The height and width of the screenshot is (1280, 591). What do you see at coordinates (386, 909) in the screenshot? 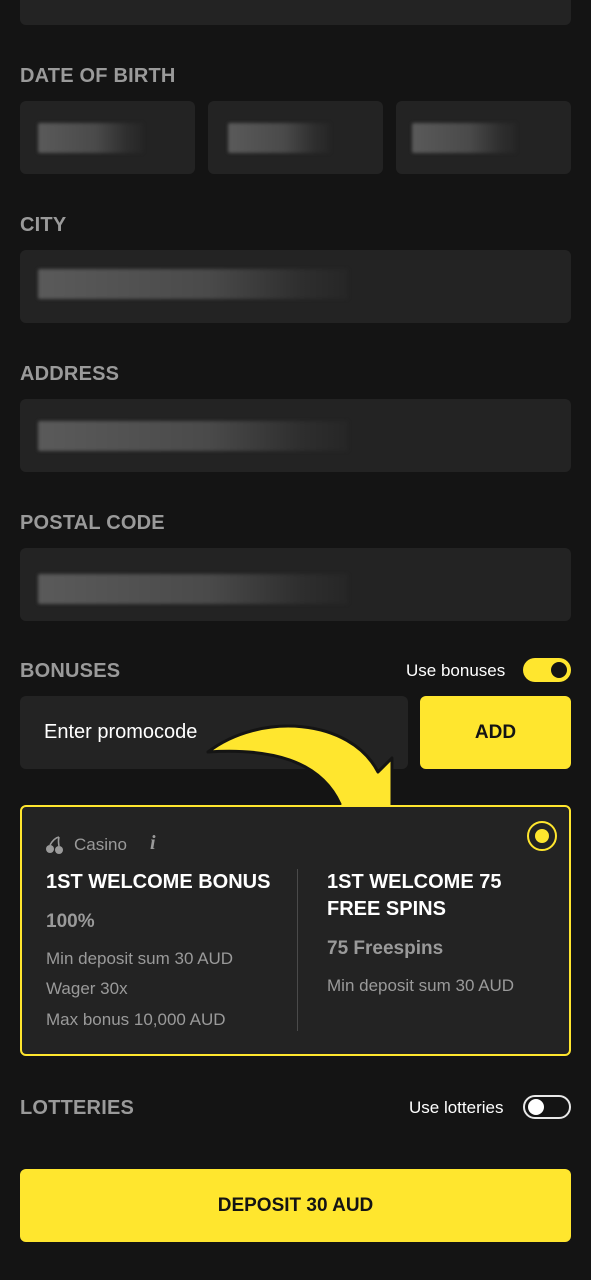
I see `right-bonus-title-line2: FREE SPINS` at bounding box center [386, 909].